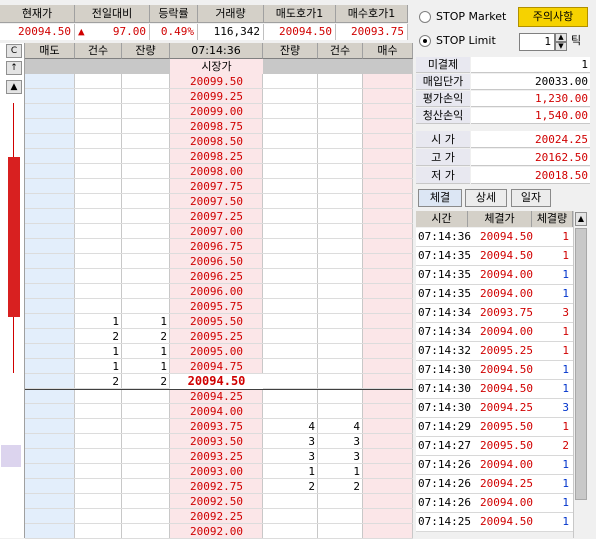 The width and height of the screenshot is (596, 539). I want to click on price-level: 20094.25, so click(216, 396).